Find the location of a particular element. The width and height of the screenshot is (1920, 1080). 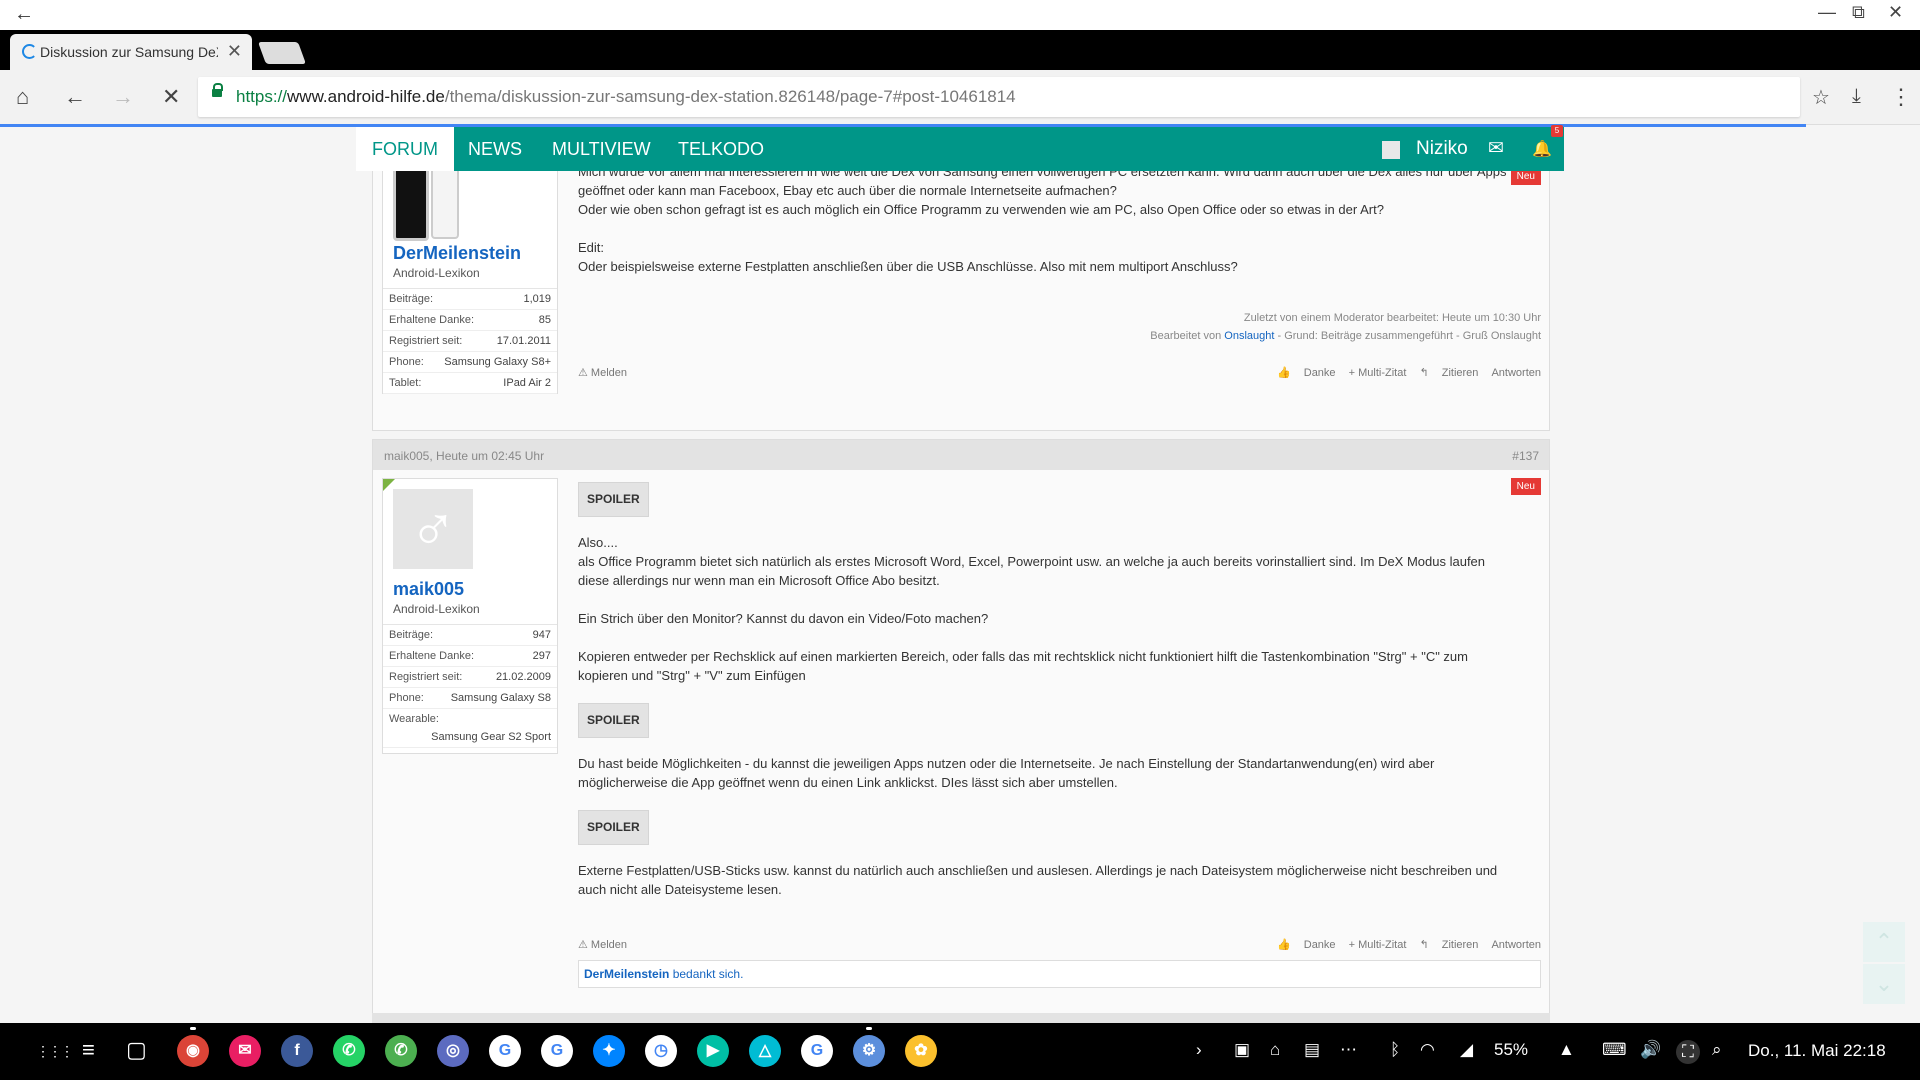

scroll-up-button: ⌃ is located at coordinates (1884, 942).